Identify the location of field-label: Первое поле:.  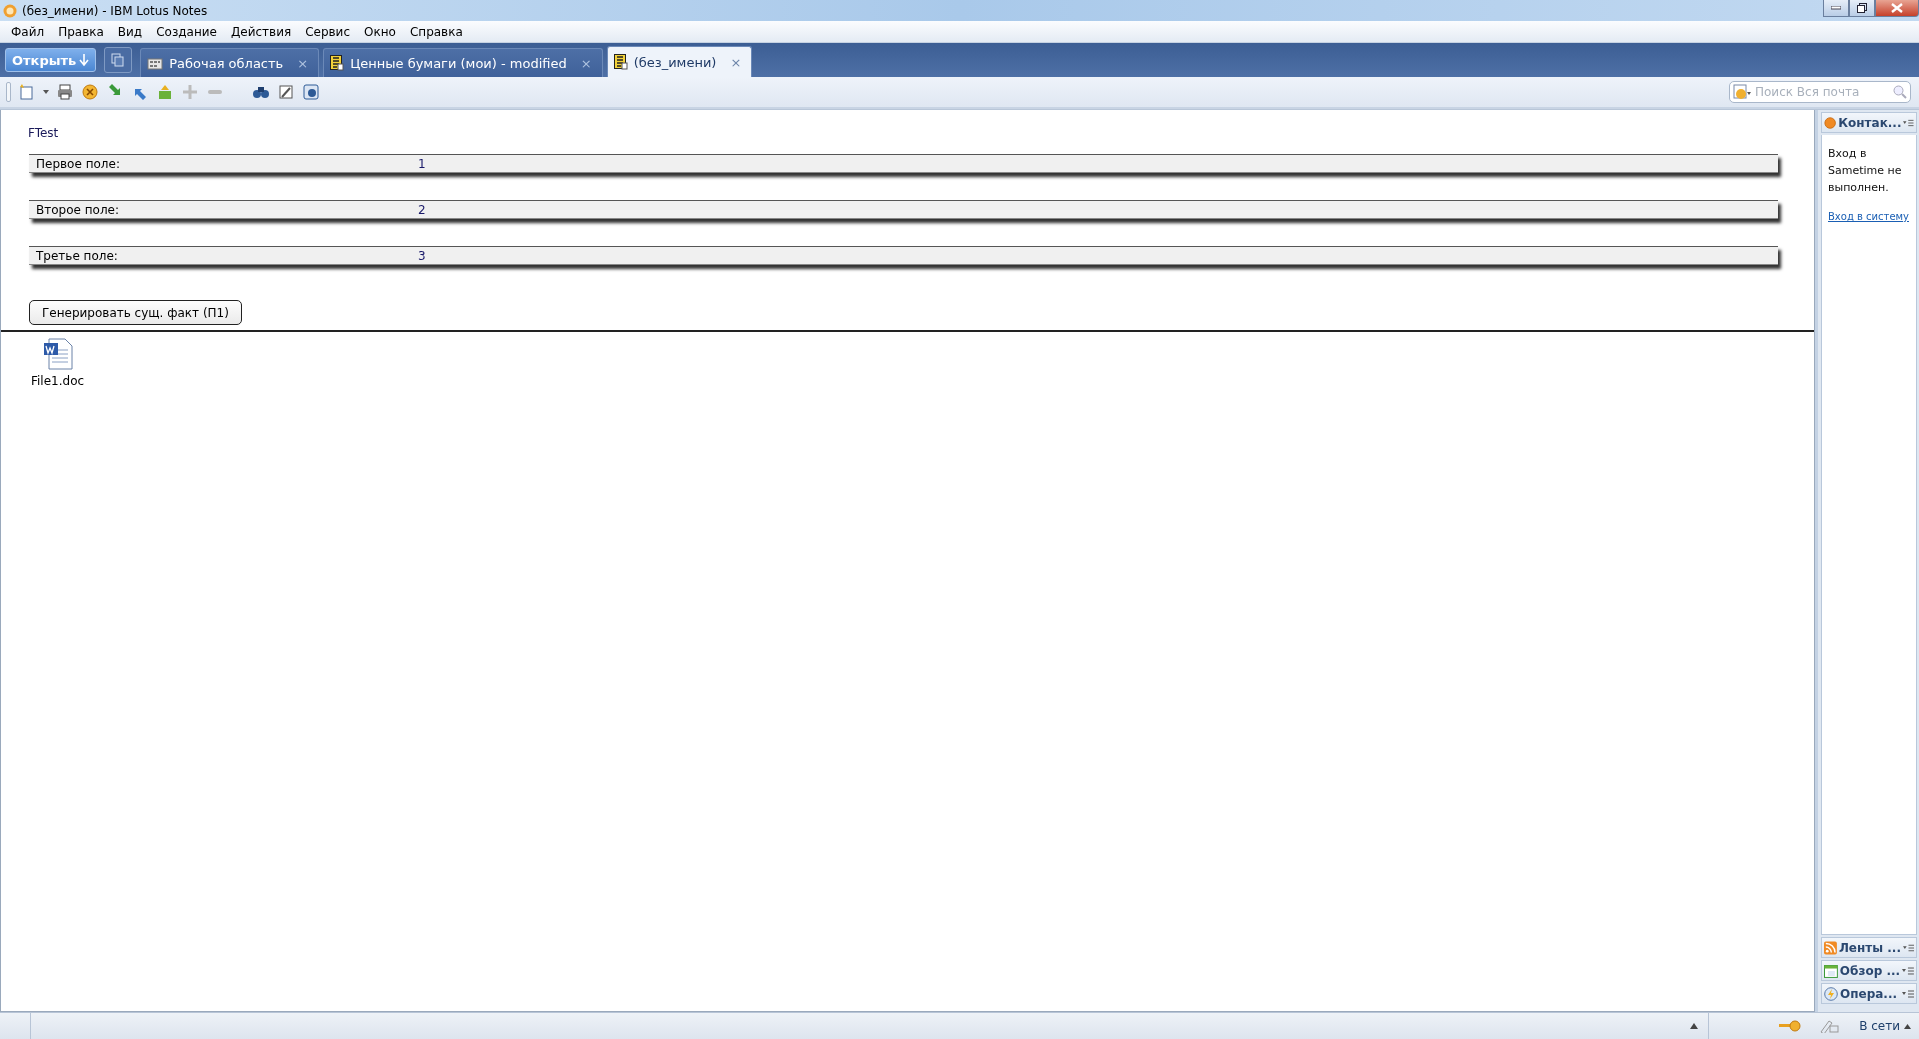
(78, 163).